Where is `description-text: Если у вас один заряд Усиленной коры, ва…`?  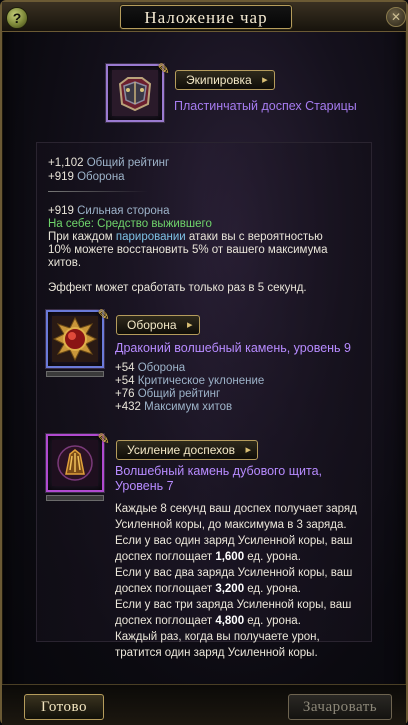 description-text: Если у вас один заряд Усиленной коры, ва… is located at coordinates (234, 541).